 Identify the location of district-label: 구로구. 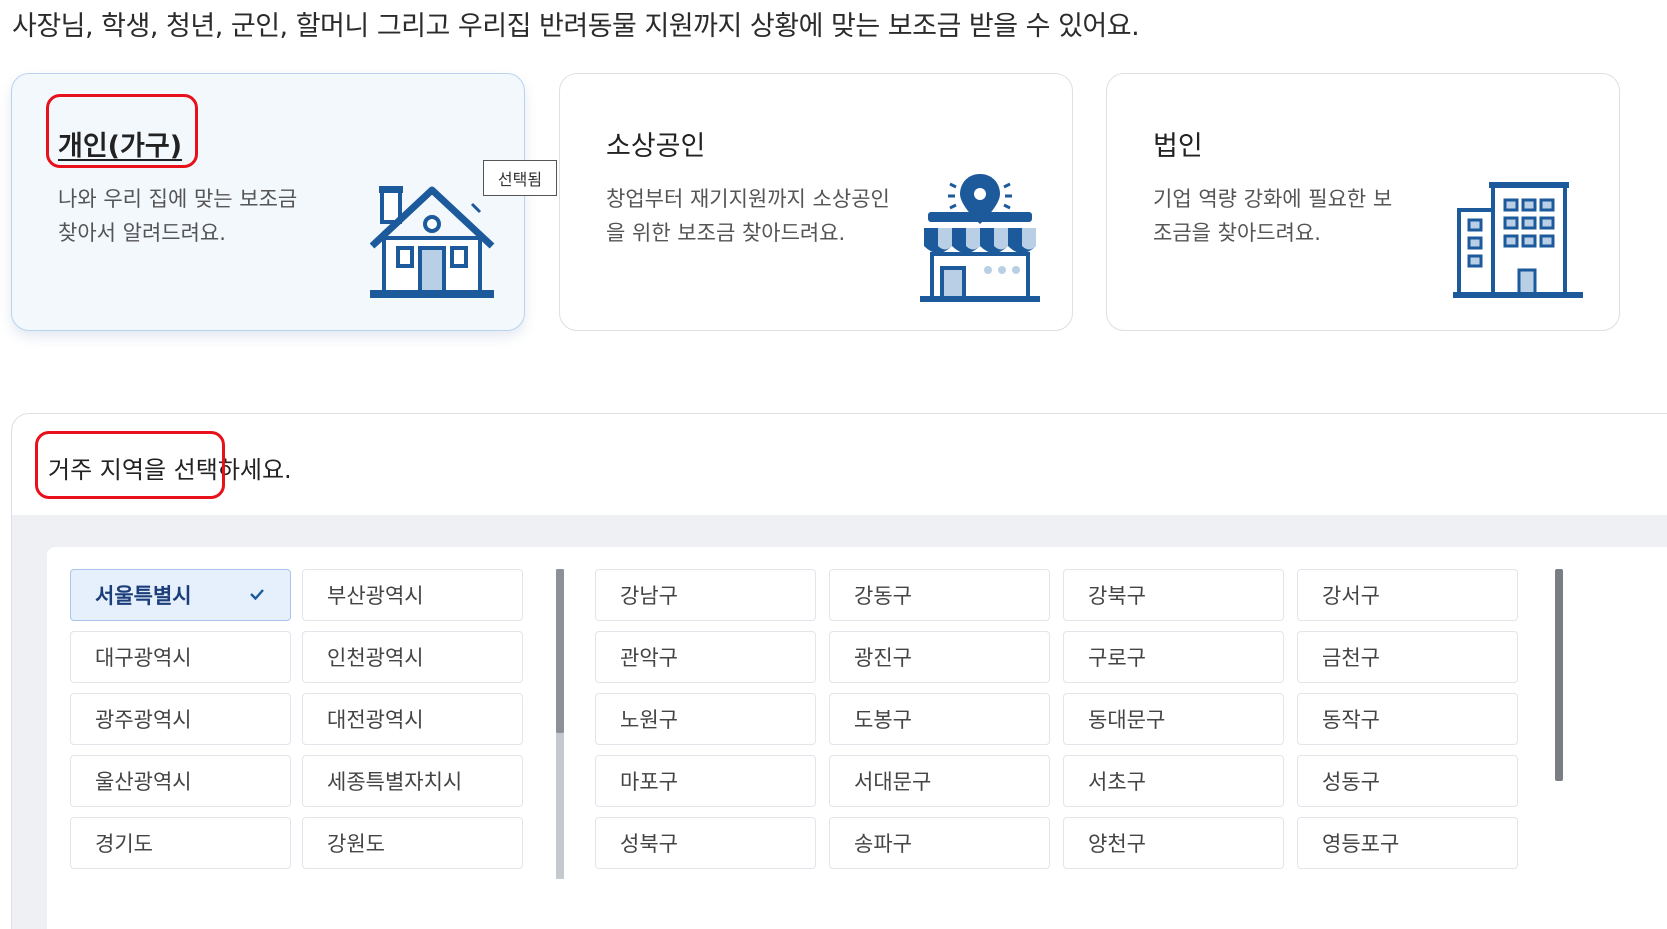
(1117, 658).